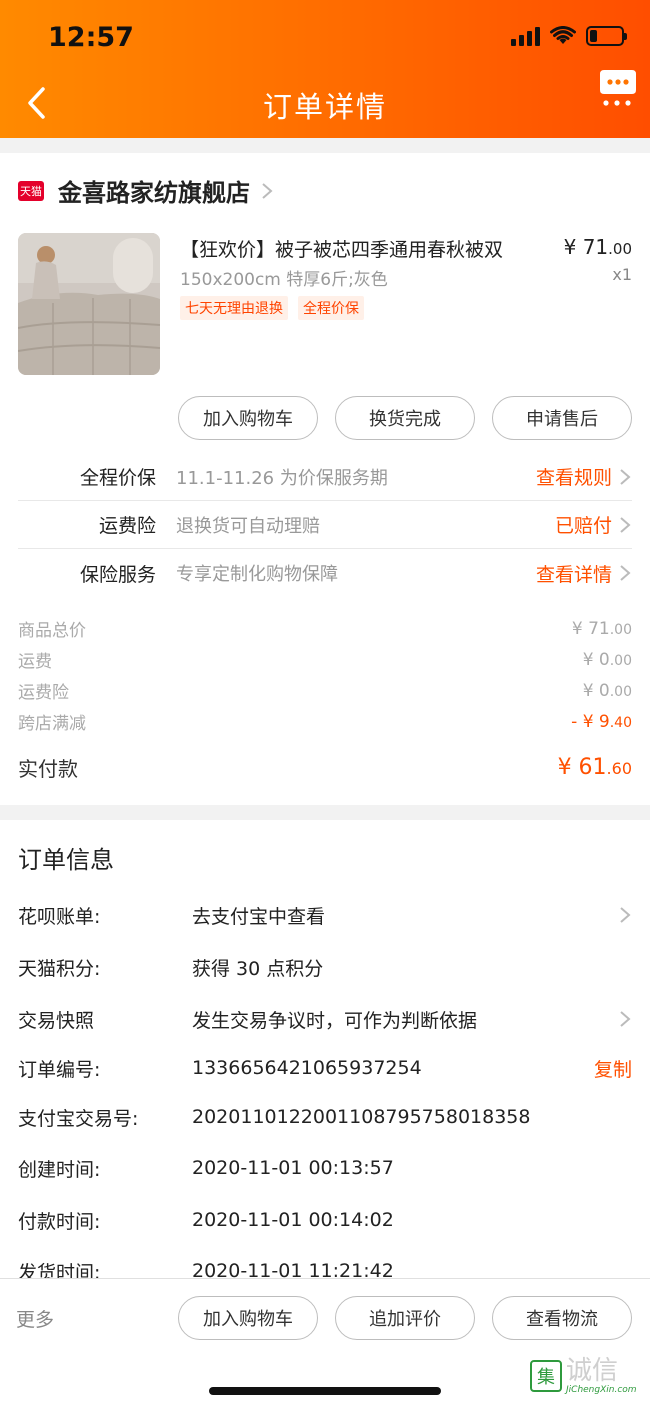  What do you see at coordinates (59, 1221) in the screenshot?
I see `info-label: 付款时间:` at bounding box center [59, 1221].